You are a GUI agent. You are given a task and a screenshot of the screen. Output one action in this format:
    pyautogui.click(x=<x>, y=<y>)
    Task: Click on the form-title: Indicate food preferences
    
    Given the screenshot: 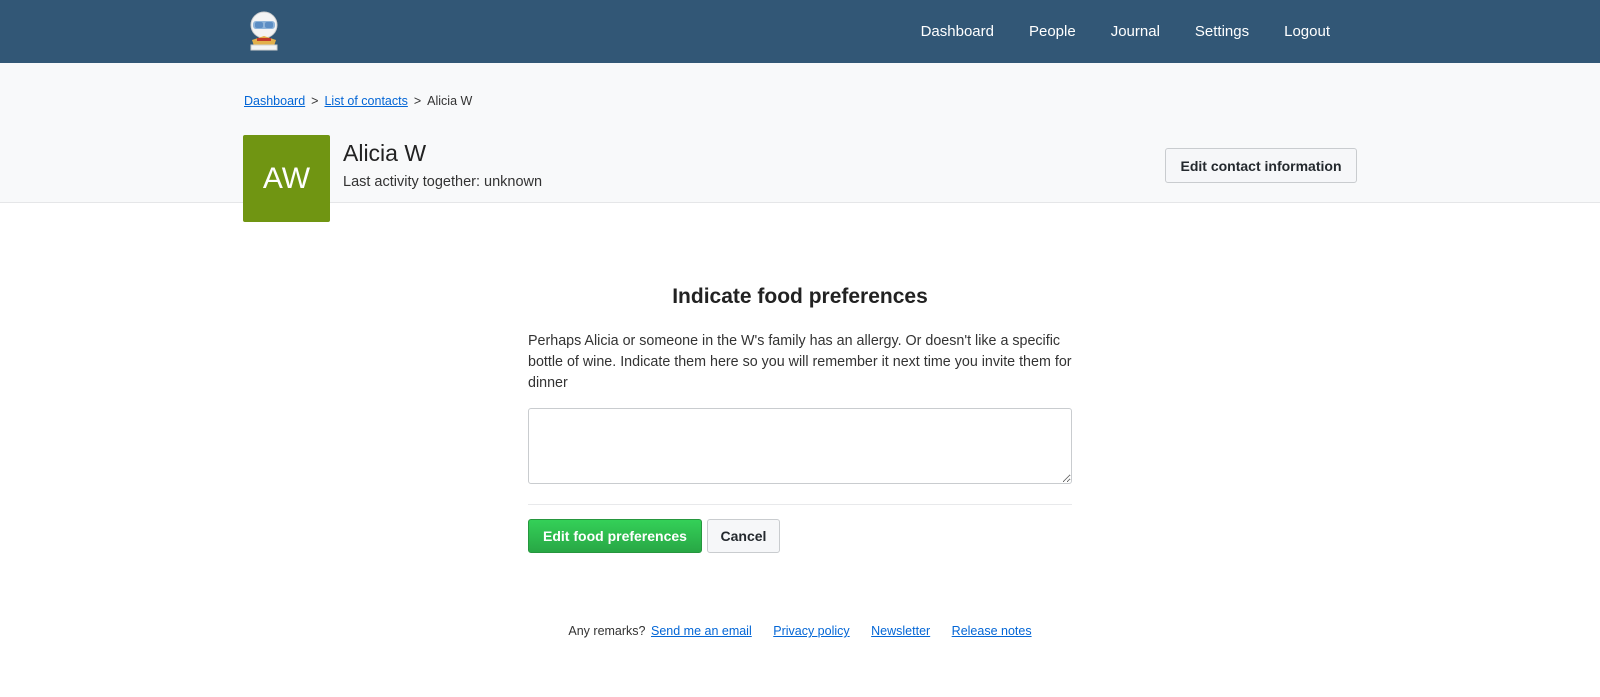 What is the action you would take?
    pyautogui.click(x=800, y=296)
    